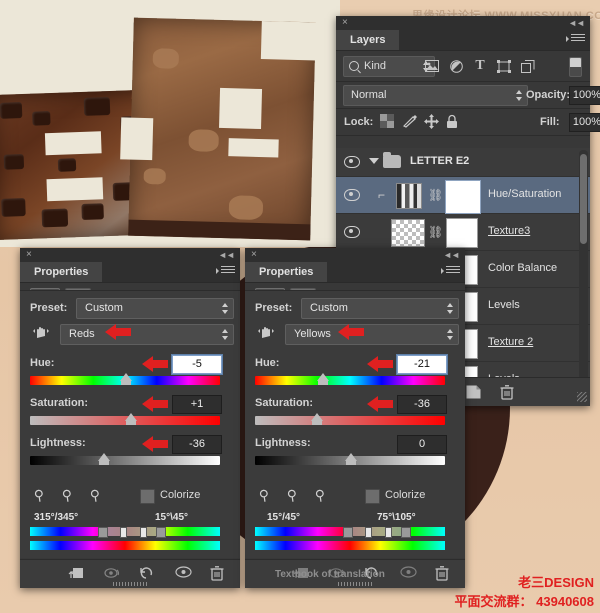  Describe the element at coordinates (76, 574) in the screenshot. I see `clip-to-layer-icon` at that location.